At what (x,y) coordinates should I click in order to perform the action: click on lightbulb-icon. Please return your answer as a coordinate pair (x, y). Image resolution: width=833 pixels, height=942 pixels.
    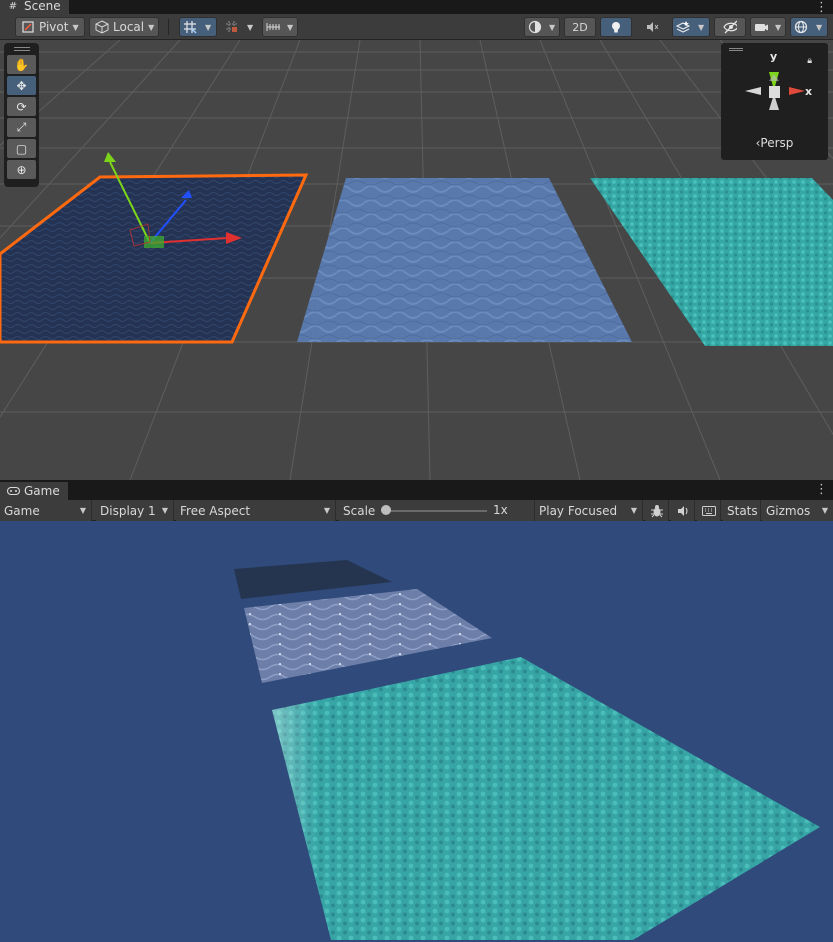
    Looking at the image, I should click on (616, 27).